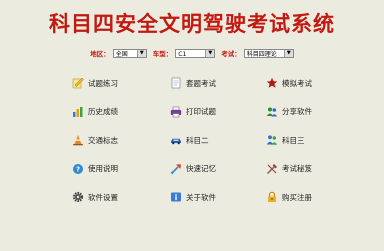 The width and height of the screenshot is (384, 251). I want to click on traffic-cone-icon, so click(78, 140).